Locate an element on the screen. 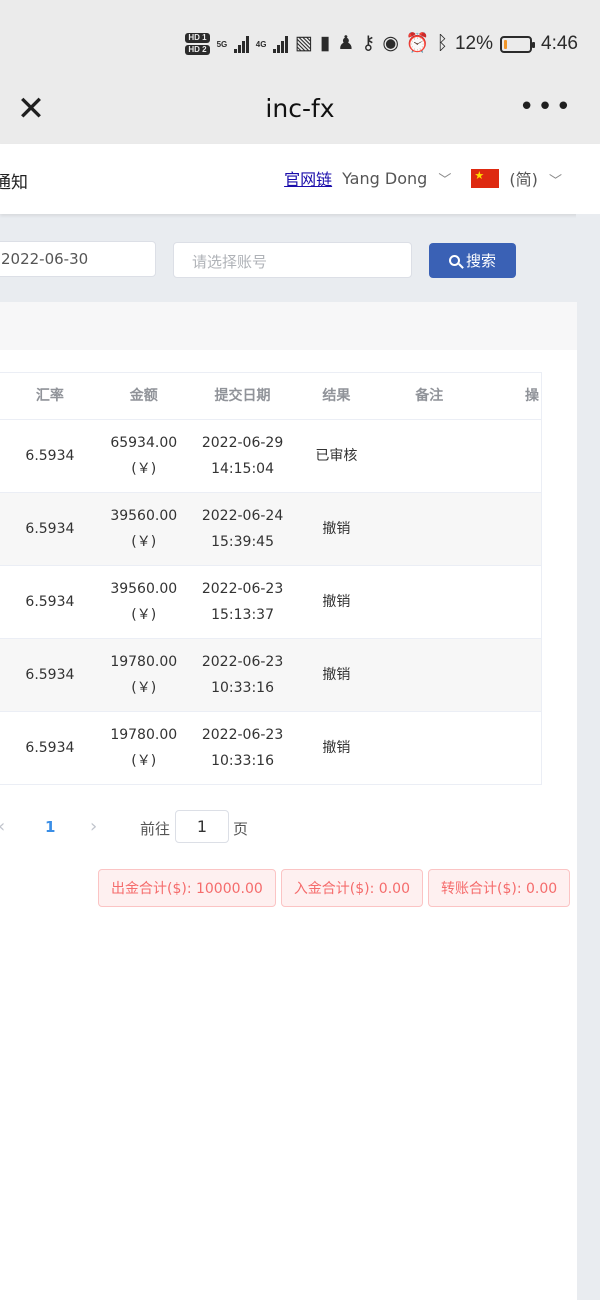 Image resolution: width=600 pixels, height=1300 pixels. deposit-total-badge: 入金合计($): 0.00 is located at coordinates (351, 888).